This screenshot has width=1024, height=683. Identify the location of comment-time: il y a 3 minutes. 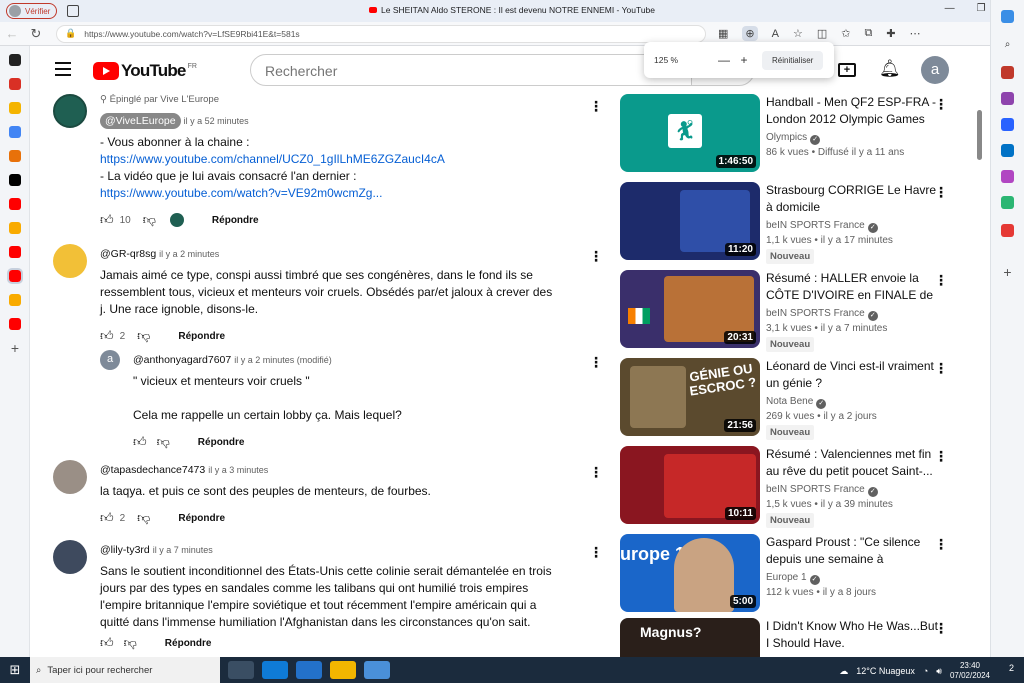
(238, 470).